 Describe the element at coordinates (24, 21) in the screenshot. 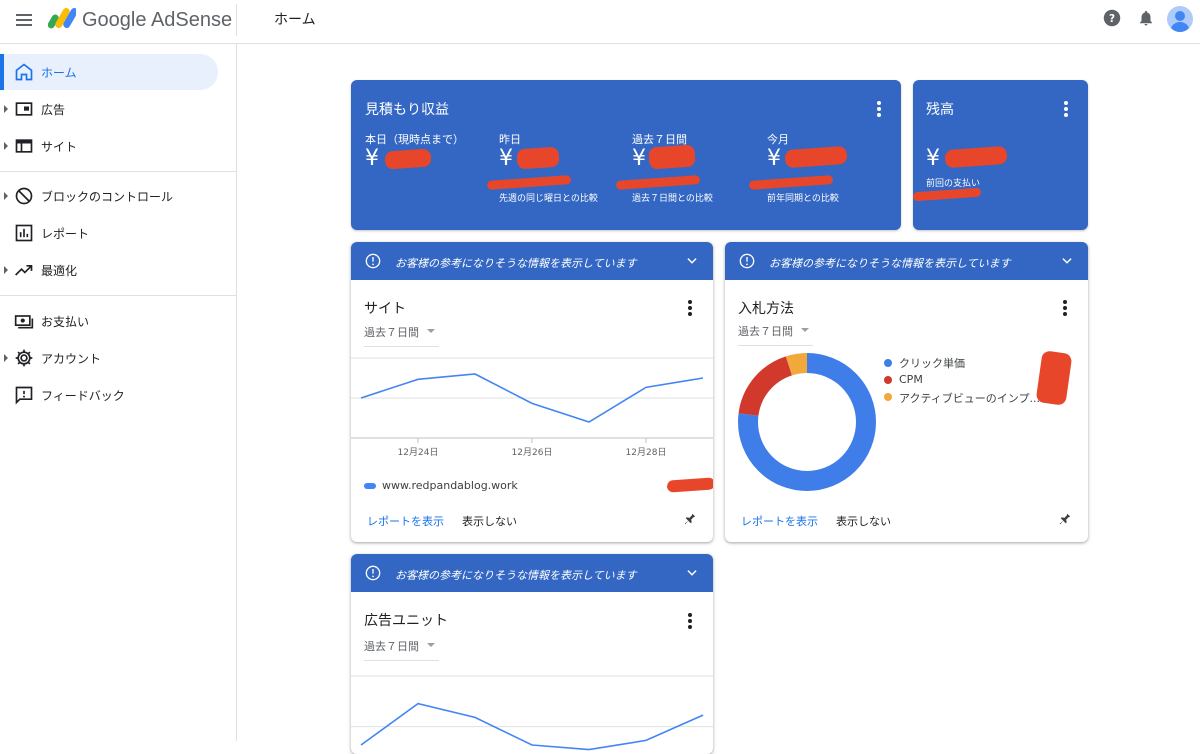

I see `menu-icon` at that location.